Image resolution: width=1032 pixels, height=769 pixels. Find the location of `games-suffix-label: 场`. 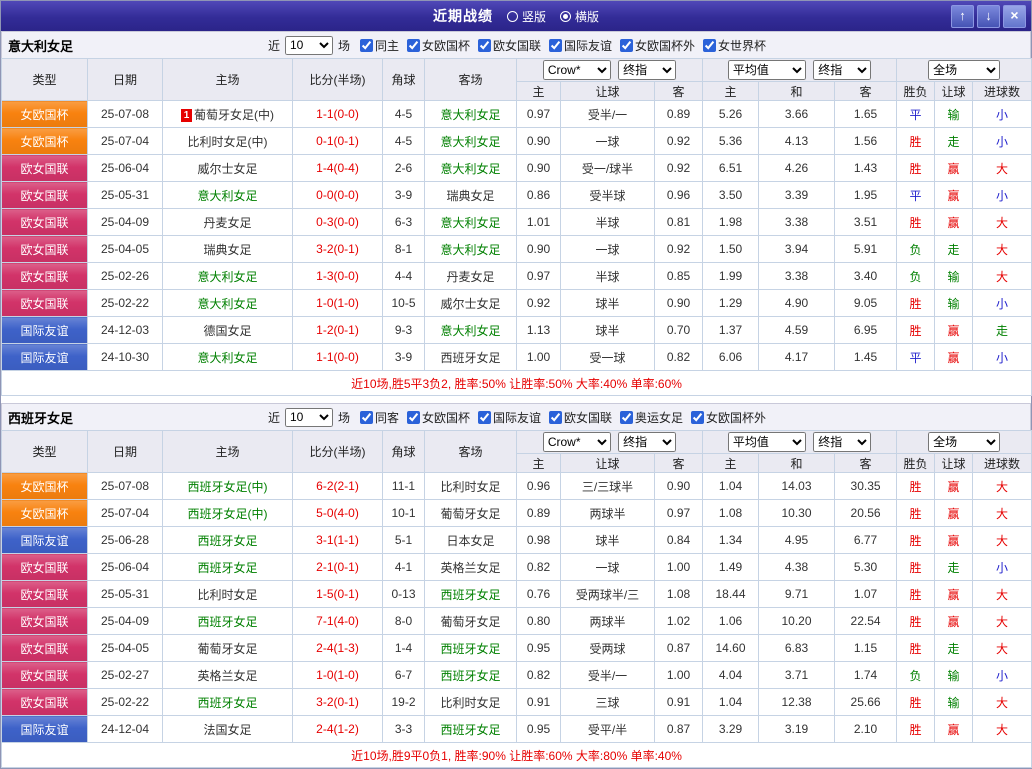

games-suffix-label: 场 is located at coordinates (343, 417).